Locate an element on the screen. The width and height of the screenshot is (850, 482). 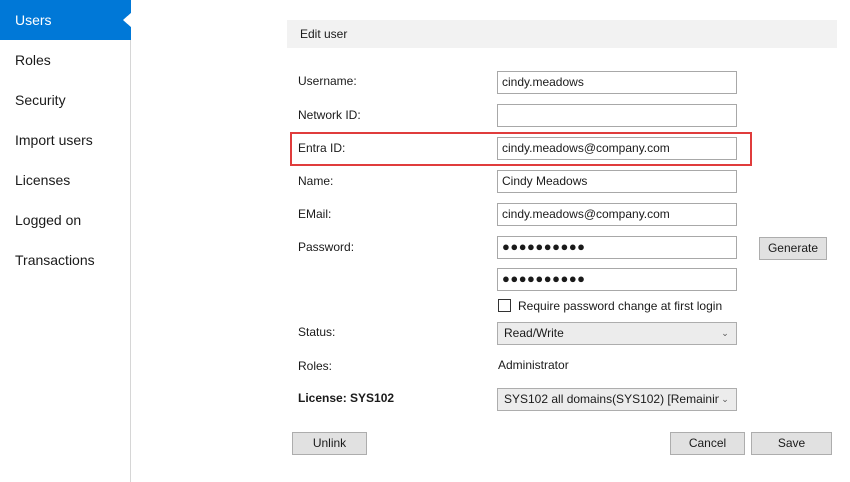
sidebar-item-users: Users is located at coordinates (66, 20).